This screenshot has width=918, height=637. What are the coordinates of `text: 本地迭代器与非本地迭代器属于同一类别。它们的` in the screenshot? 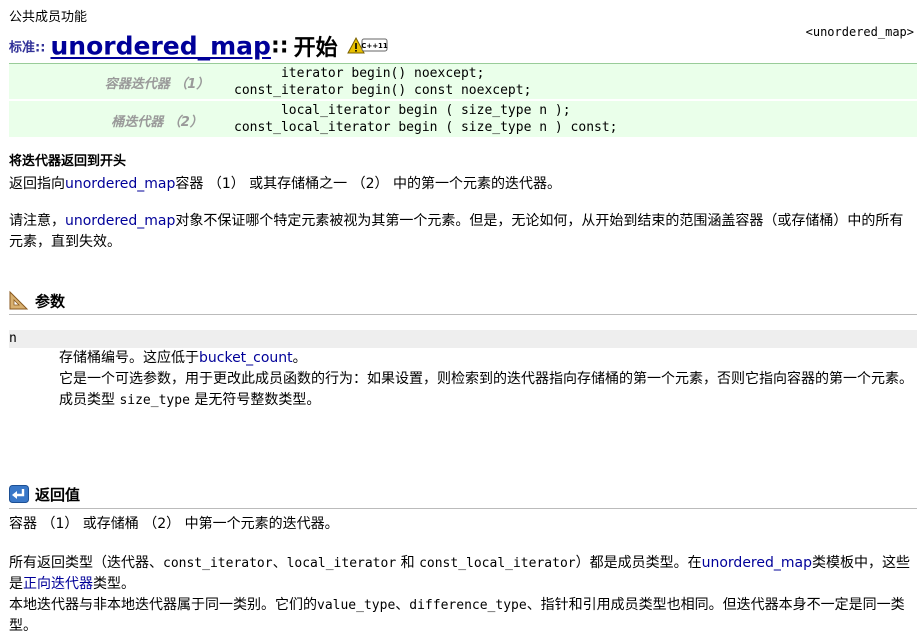 It's located at (163, 605).